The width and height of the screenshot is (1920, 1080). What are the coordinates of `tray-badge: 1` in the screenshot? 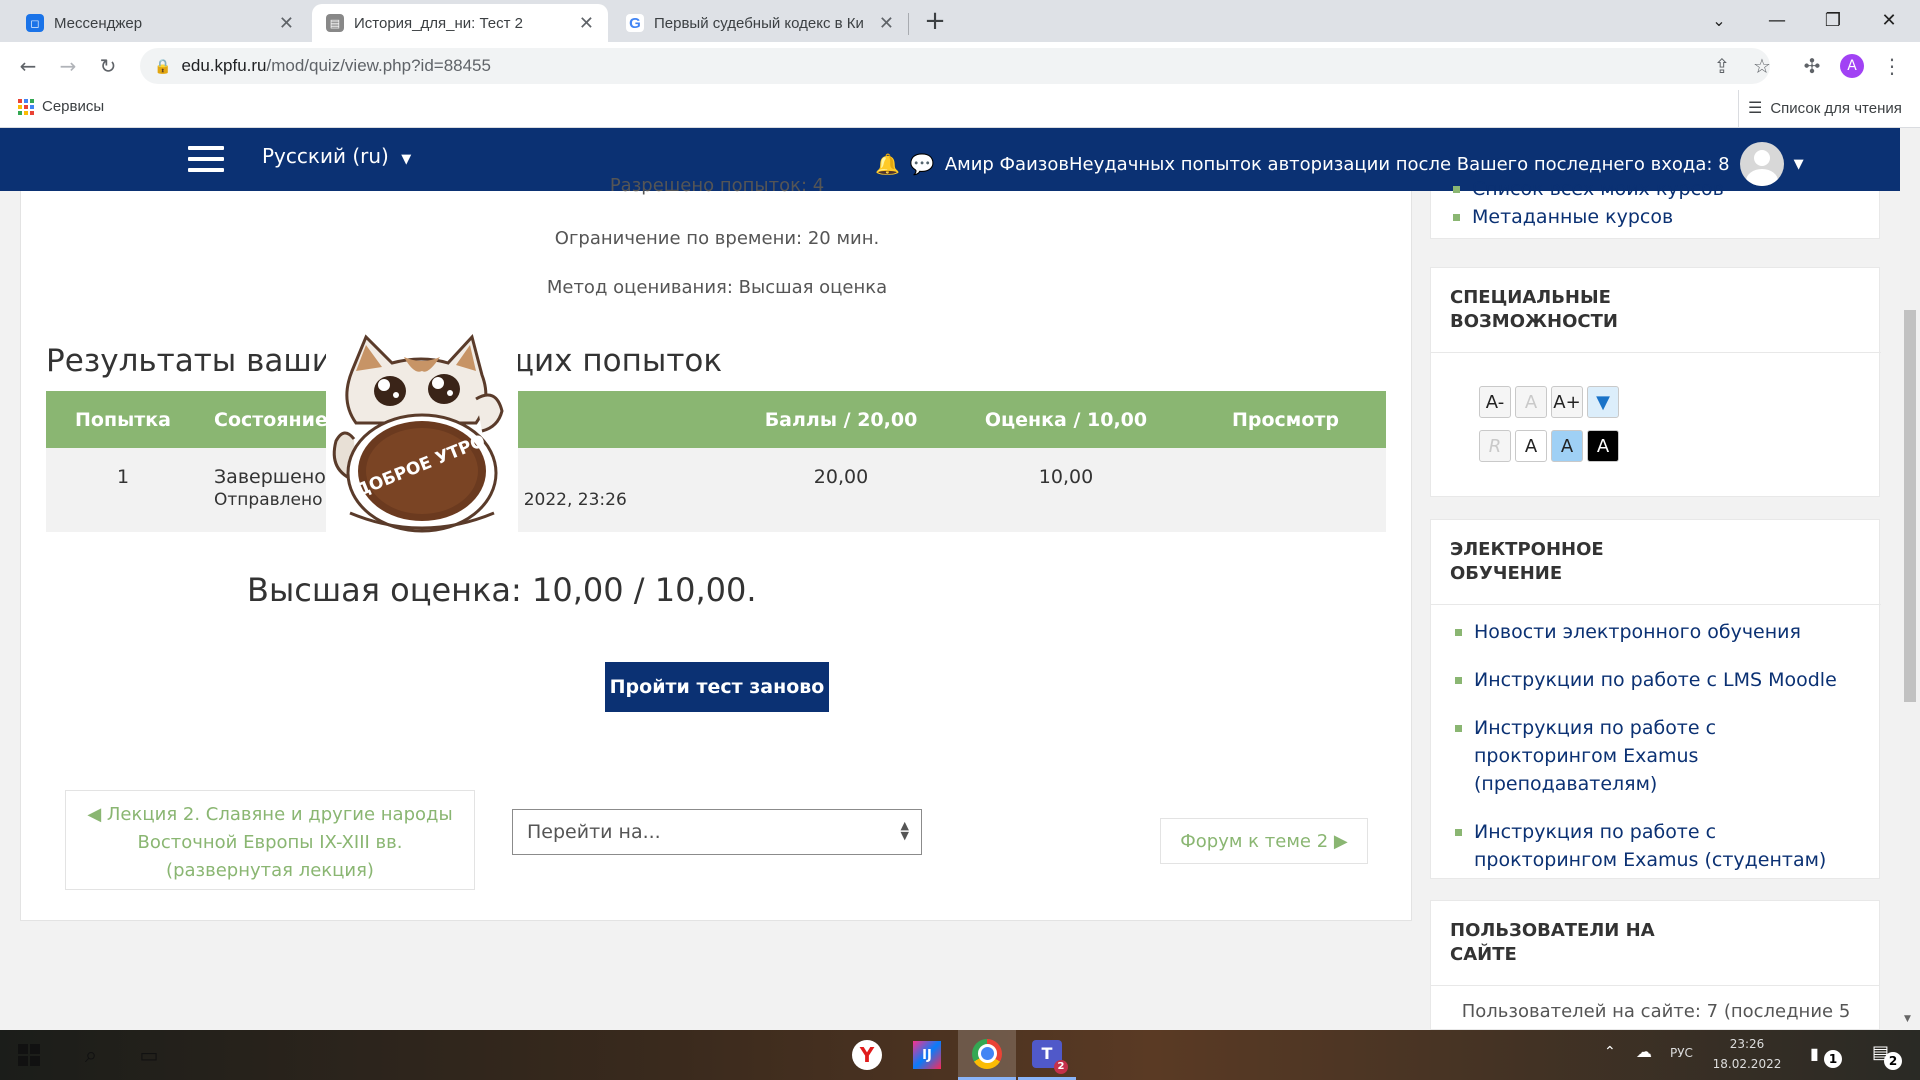 It's located at (1833, 1059).